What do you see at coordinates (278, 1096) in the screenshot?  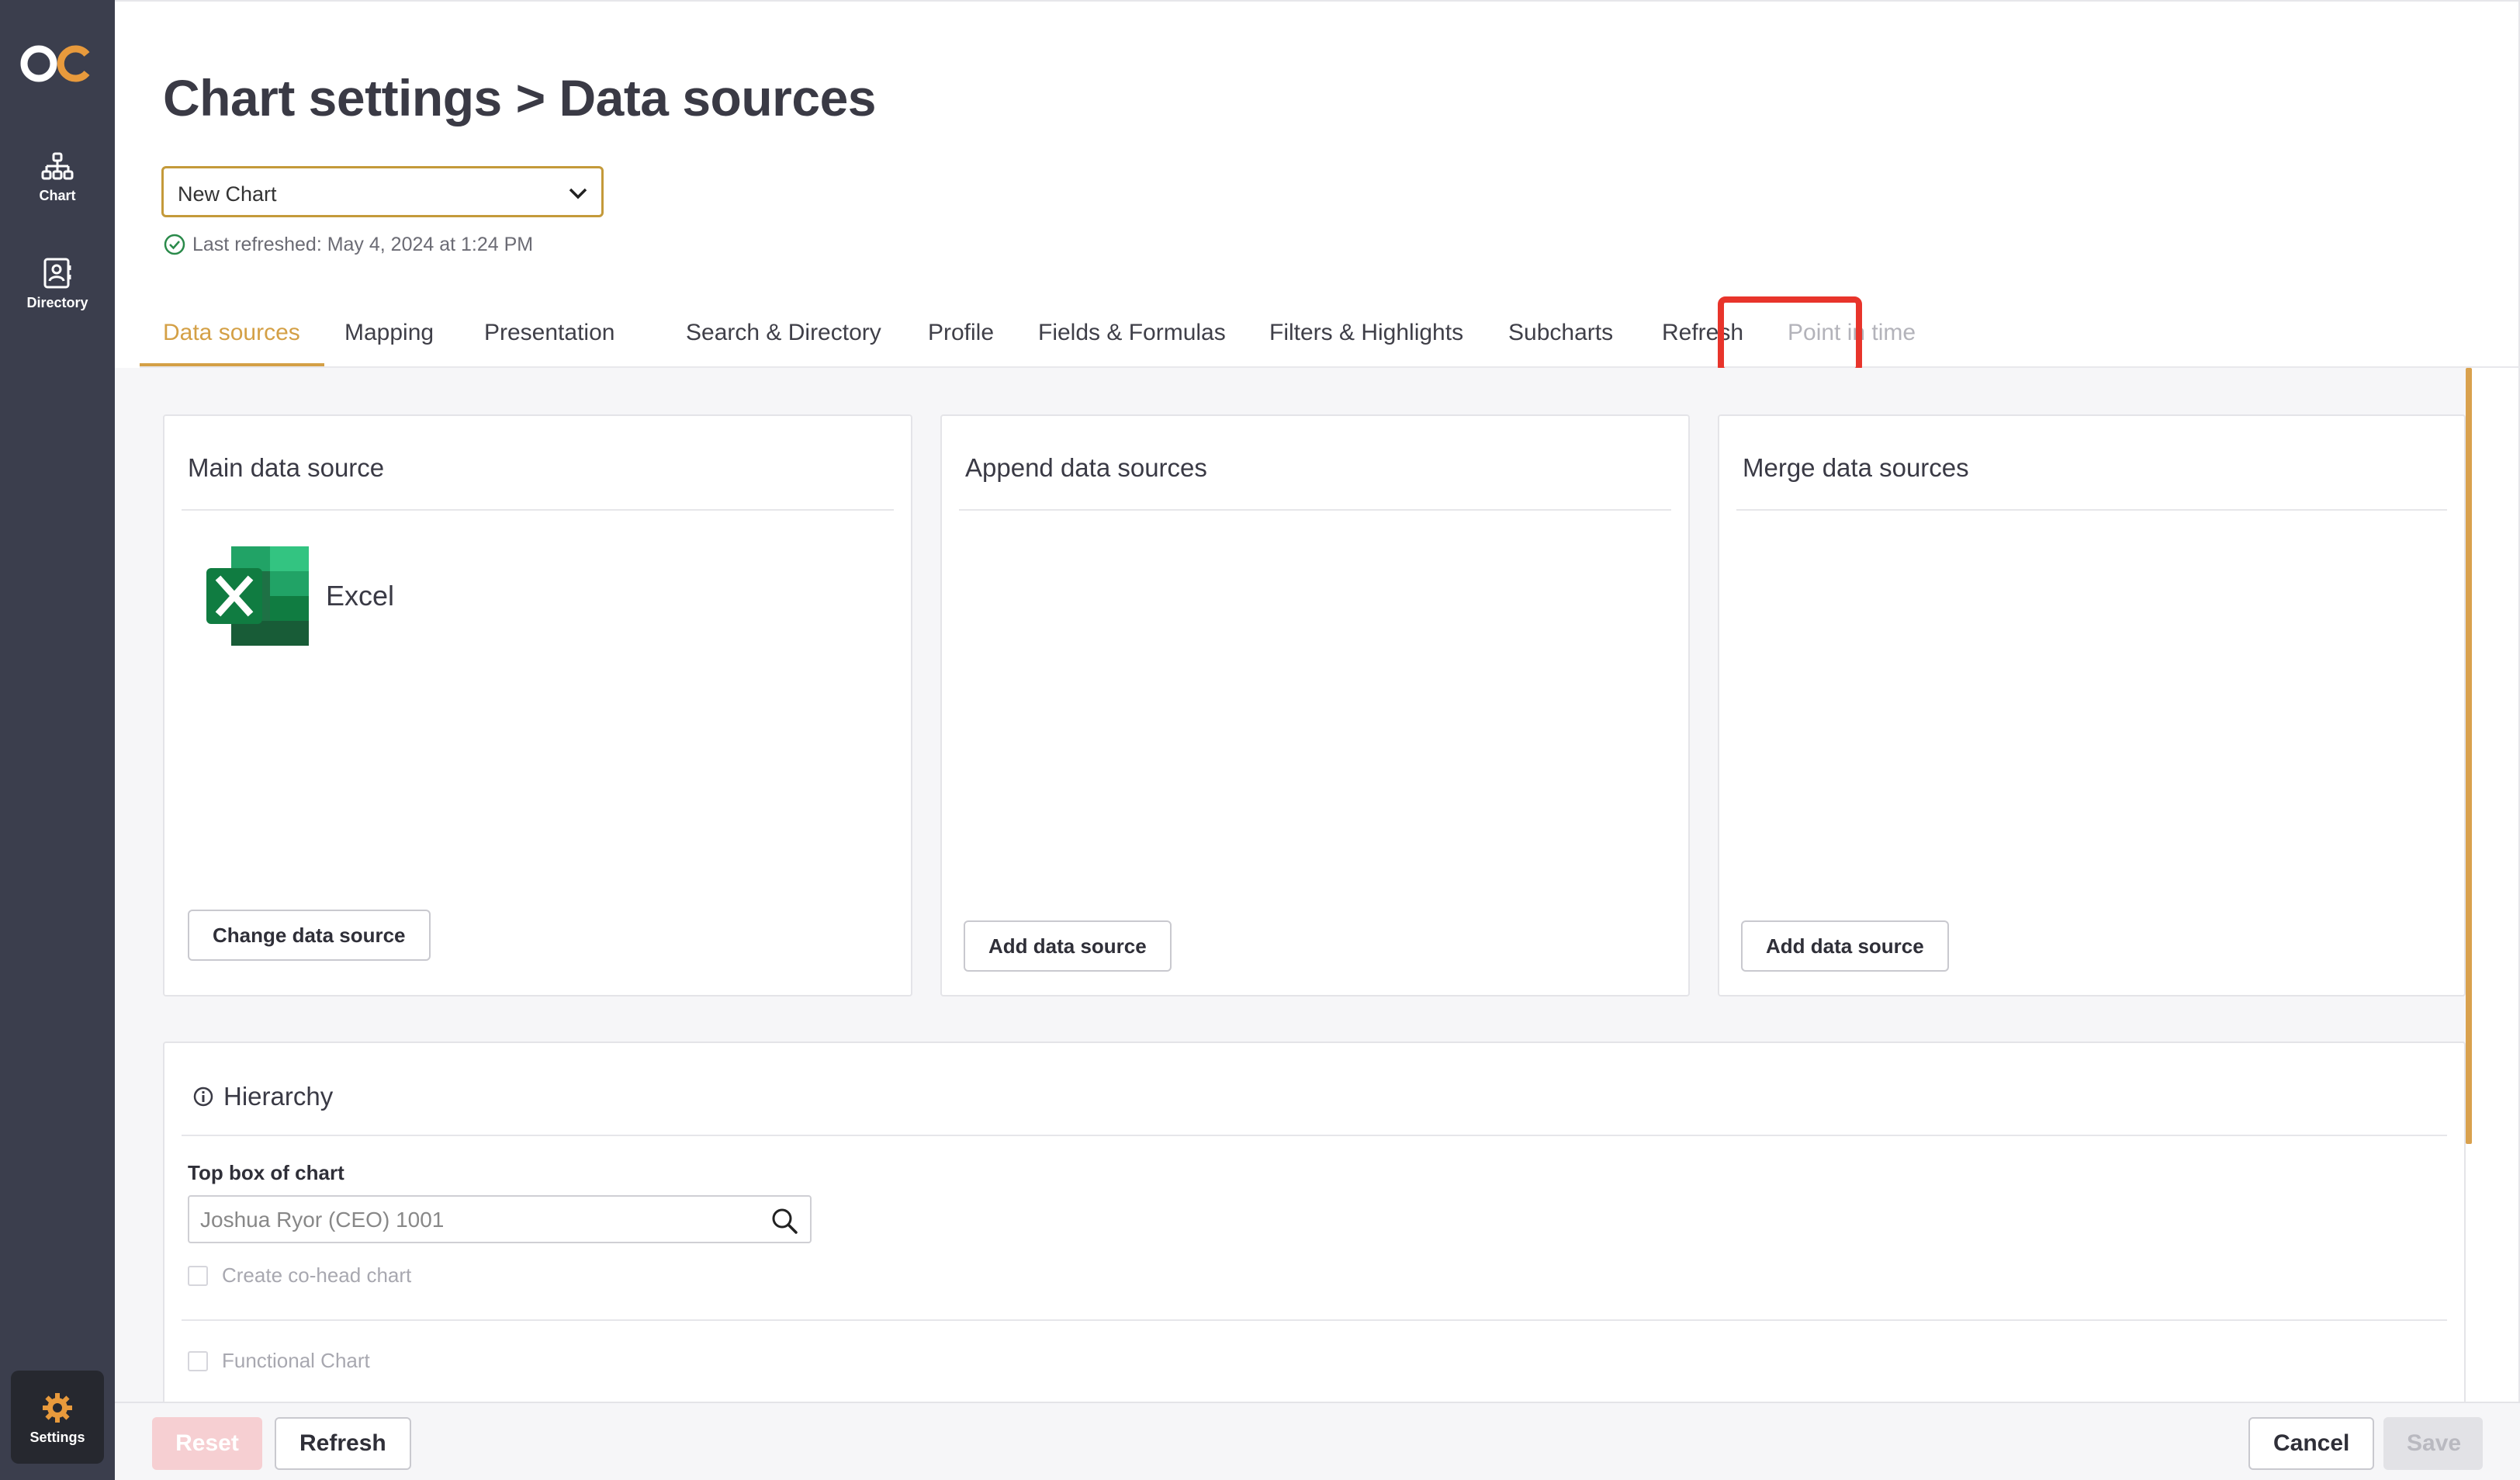 I see `hierarchy-title-text: Hierarchy` at bounding box center [278, 1096].